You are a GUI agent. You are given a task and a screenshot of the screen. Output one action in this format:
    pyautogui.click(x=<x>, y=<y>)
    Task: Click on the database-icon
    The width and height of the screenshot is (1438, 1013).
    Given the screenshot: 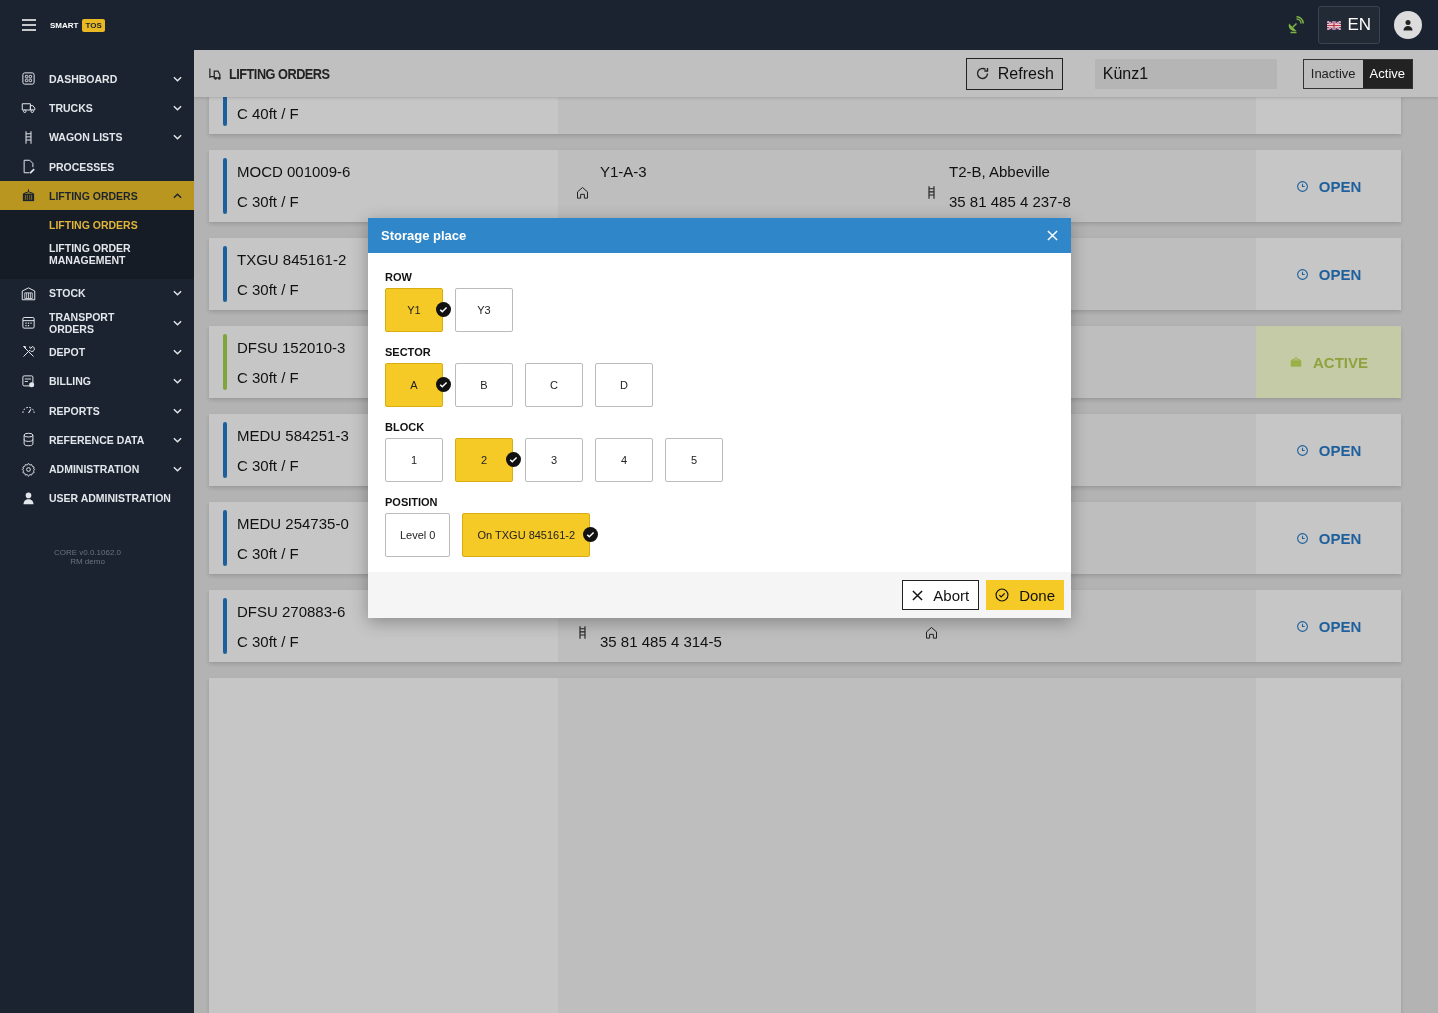 What is the action you would take?
    pyautogui.click(x=28, y=440)
    